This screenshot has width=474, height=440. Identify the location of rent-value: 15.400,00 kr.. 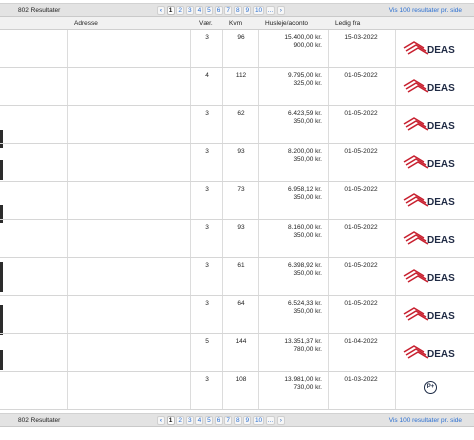
(303, 37).